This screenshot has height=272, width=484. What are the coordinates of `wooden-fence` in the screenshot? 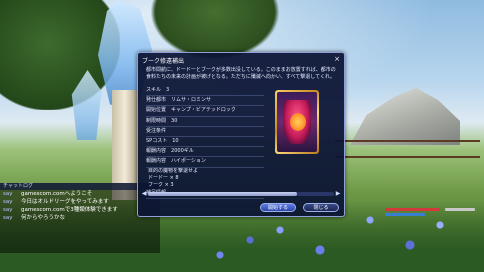 It's located at (407, 149).